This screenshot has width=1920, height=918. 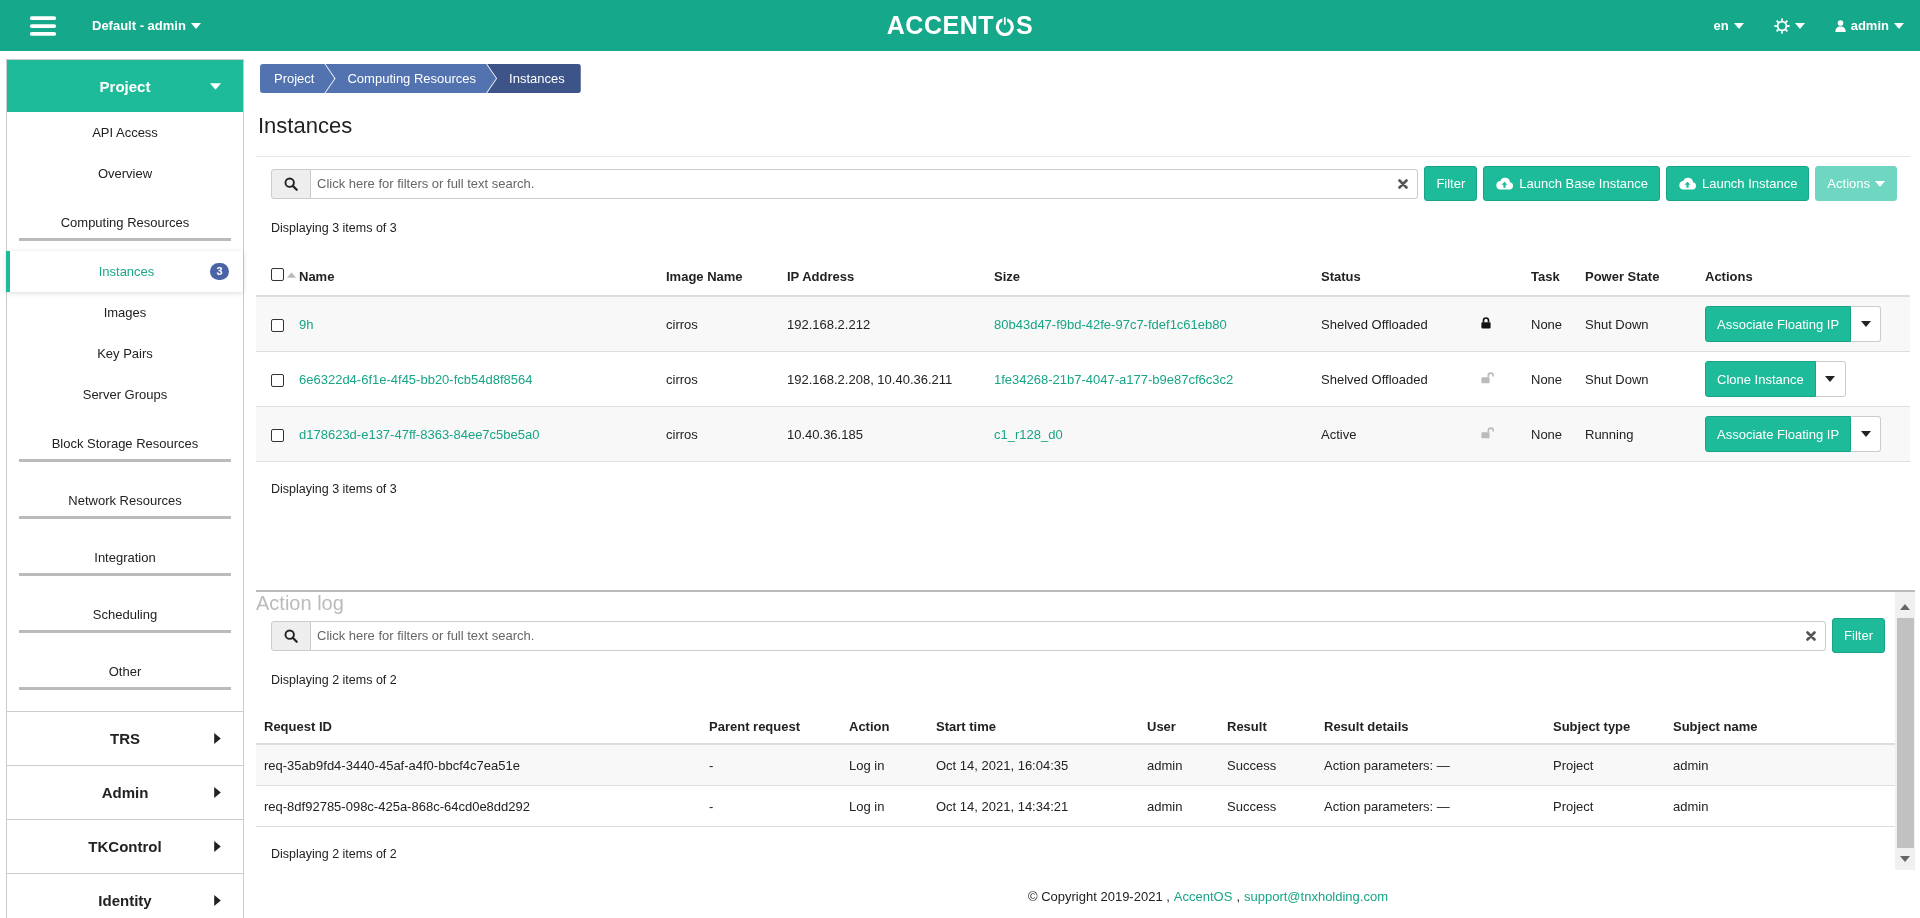 I want to click on sidebar-group: Computing Resources, so click(x=125, y=228).